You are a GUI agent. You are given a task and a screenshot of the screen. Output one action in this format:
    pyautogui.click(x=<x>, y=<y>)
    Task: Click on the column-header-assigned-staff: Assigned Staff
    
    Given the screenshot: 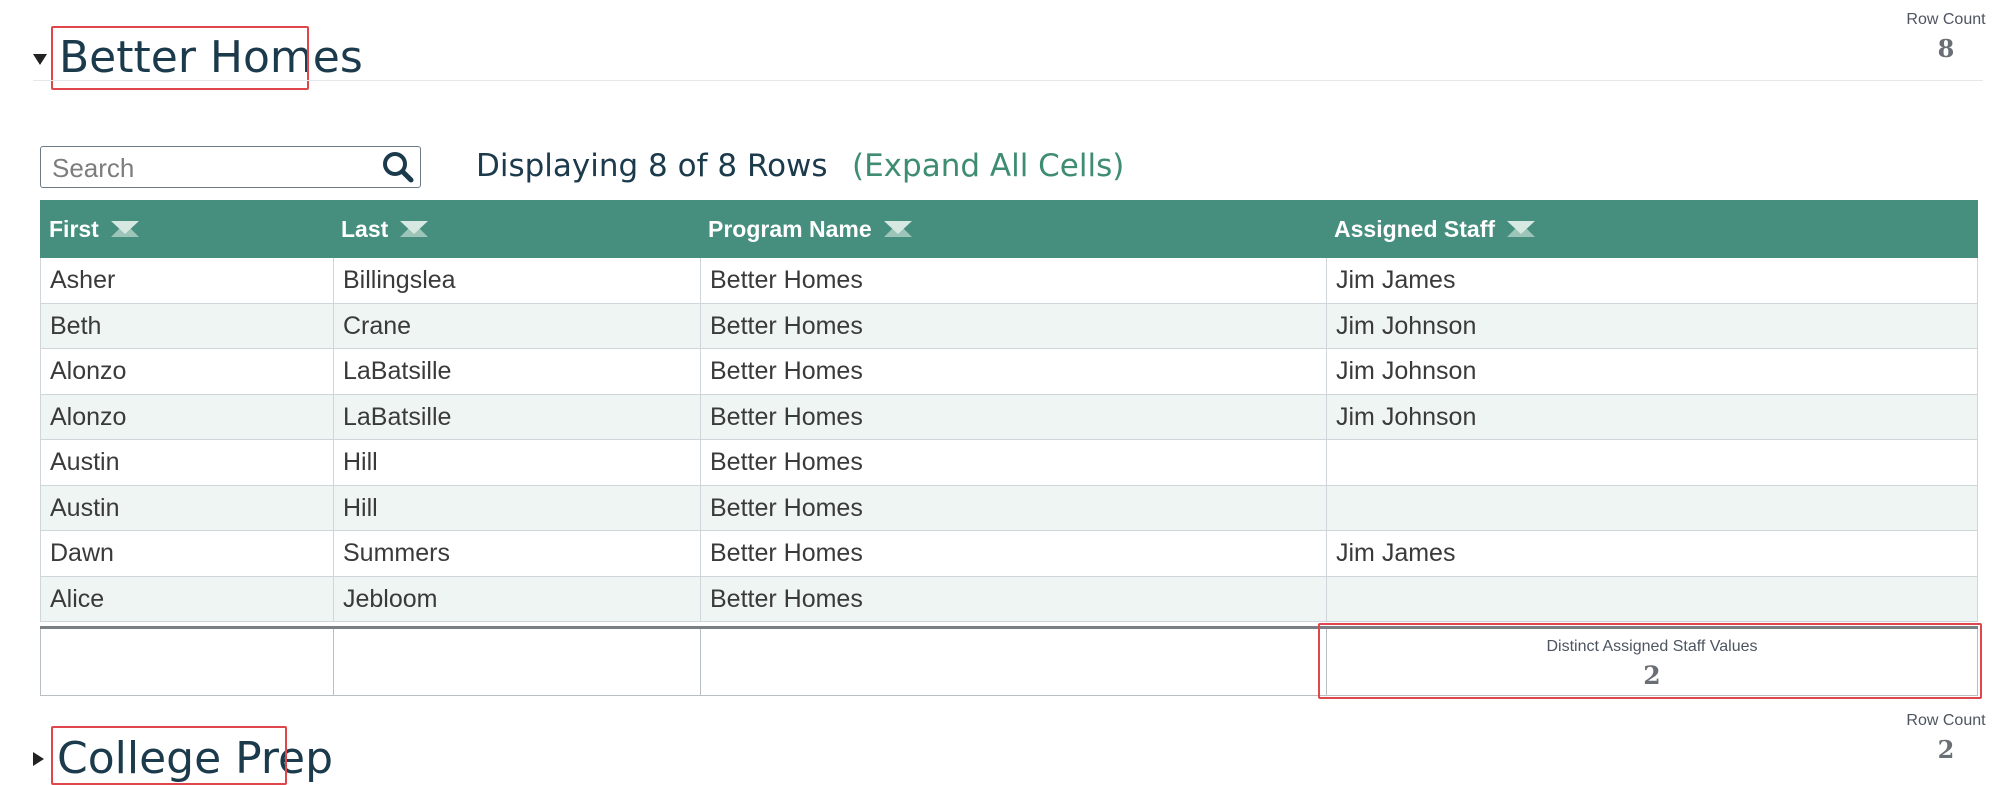 What is the action you would take?
    pyautogui.click(x=1435, y=229)
    